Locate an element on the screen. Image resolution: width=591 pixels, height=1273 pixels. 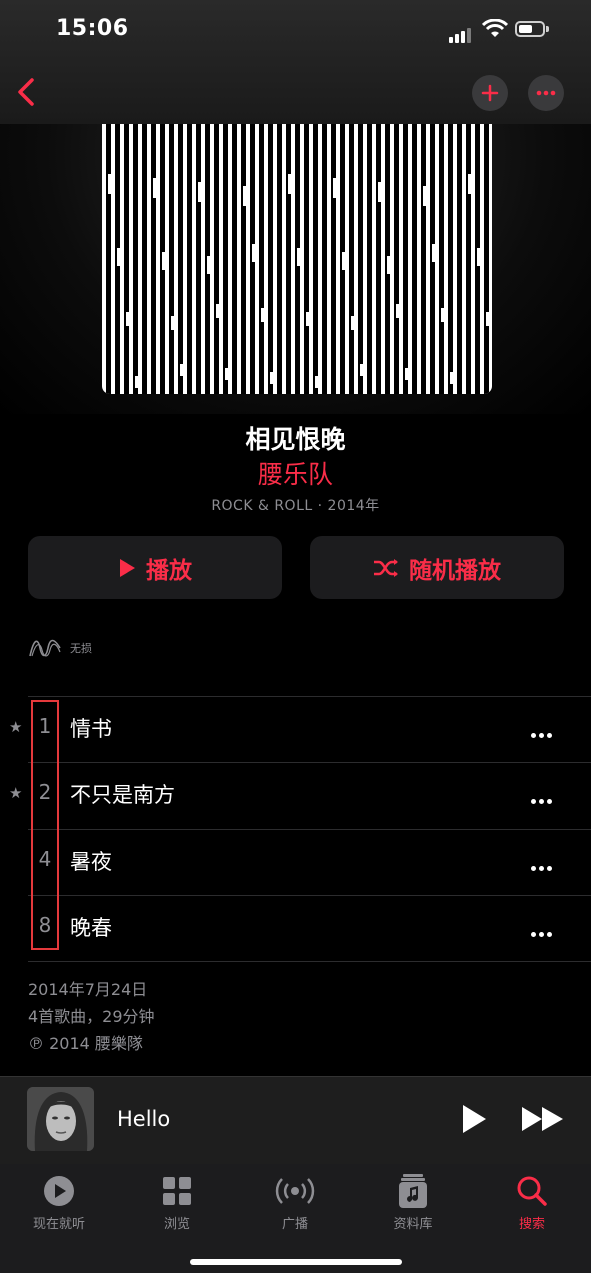
radio-waves-icon is located at coordinates (295, 1191).